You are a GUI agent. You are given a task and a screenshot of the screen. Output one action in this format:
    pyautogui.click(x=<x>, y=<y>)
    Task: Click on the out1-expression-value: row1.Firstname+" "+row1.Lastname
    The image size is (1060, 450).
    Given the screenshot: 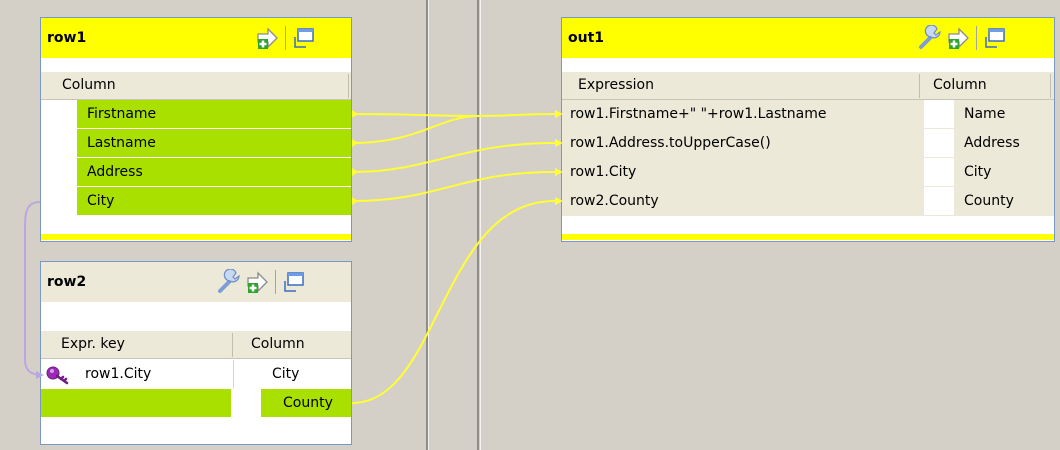 What is the action you would take?
    pyautogui.click(x=698, y=114)
    